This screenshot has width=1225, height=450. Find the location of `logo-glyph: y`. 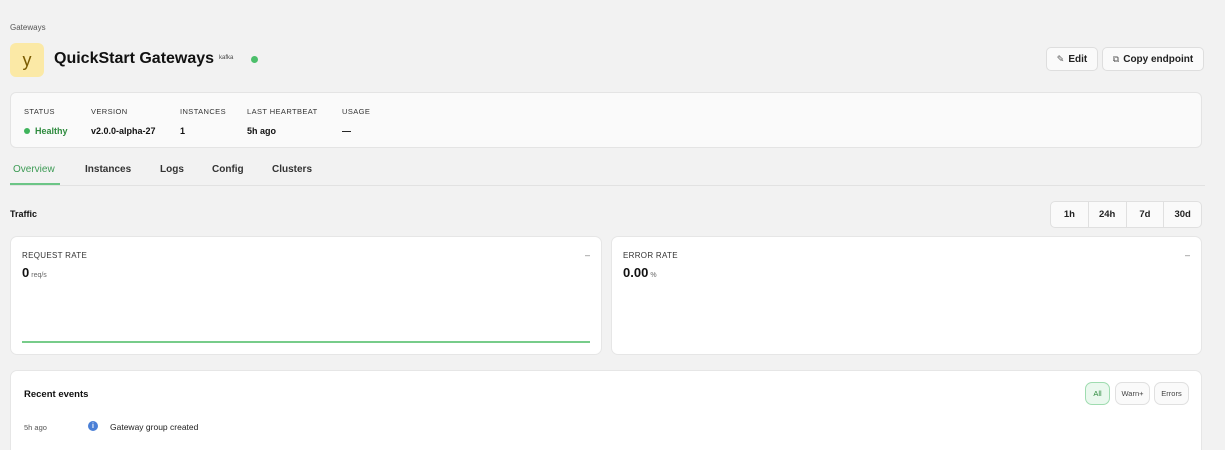

logo-glyph: y is located at coordinates (27, 59).